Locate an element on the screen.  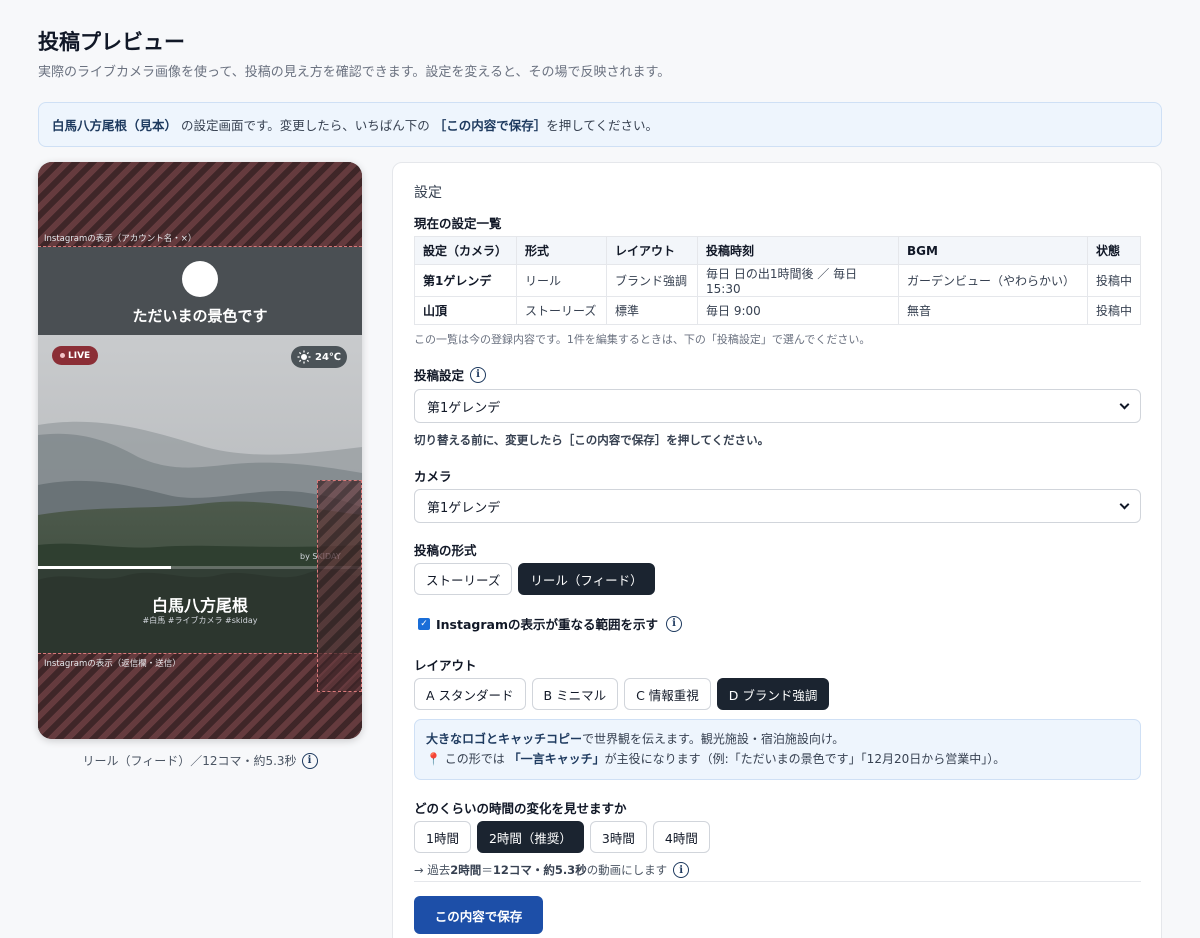
notice-text: の設定画面です。変更したら、いちばん下の is located at coordinates (305, 125).